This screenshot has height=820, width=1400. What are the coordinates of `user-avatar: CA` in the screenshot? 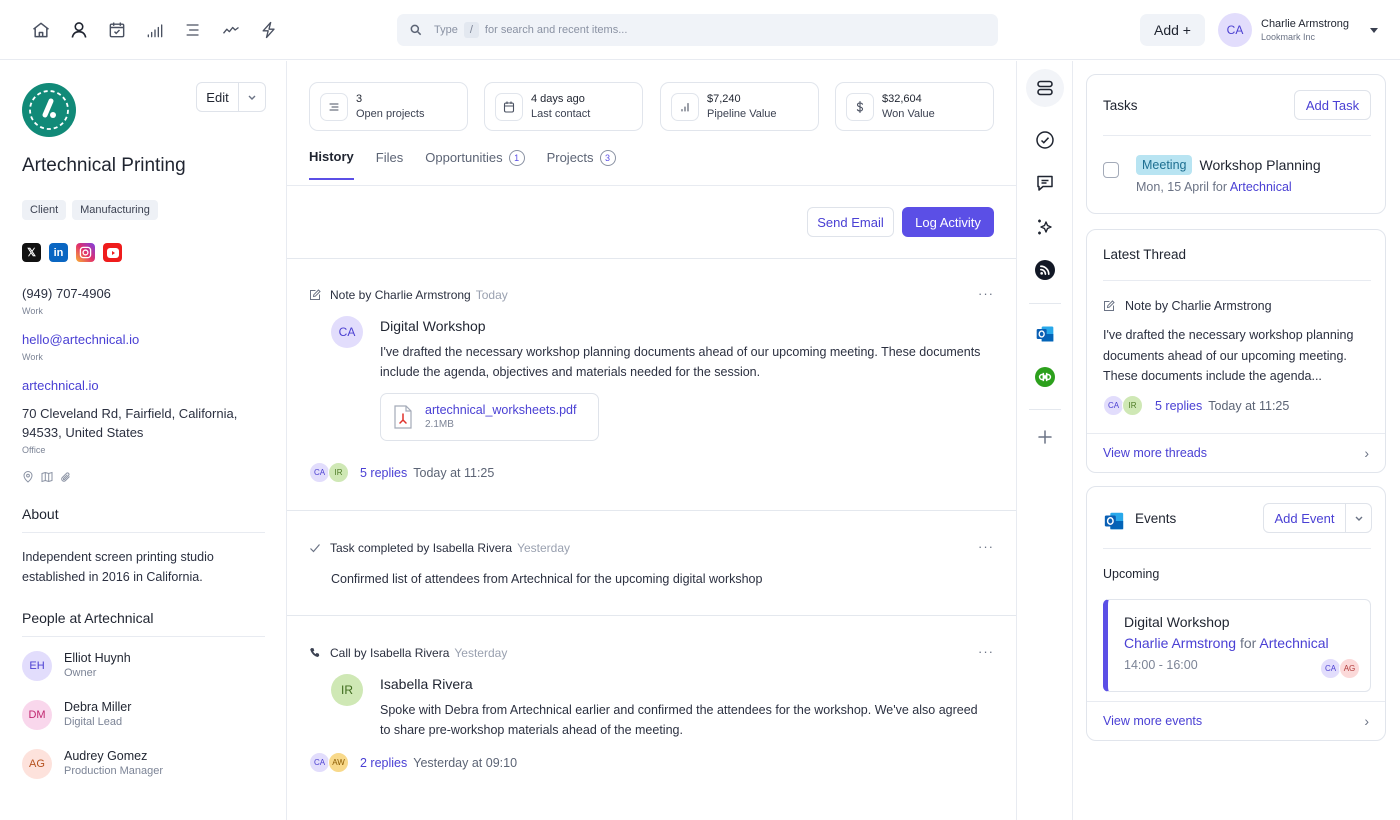 It's located at (1235, 30).